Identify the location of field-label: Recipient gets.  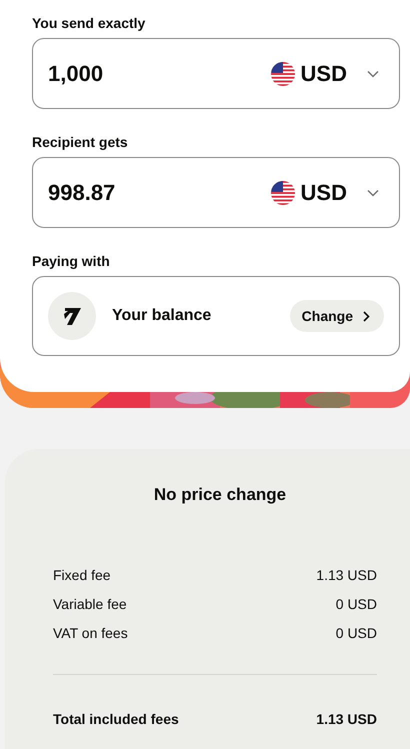
(80, 142).